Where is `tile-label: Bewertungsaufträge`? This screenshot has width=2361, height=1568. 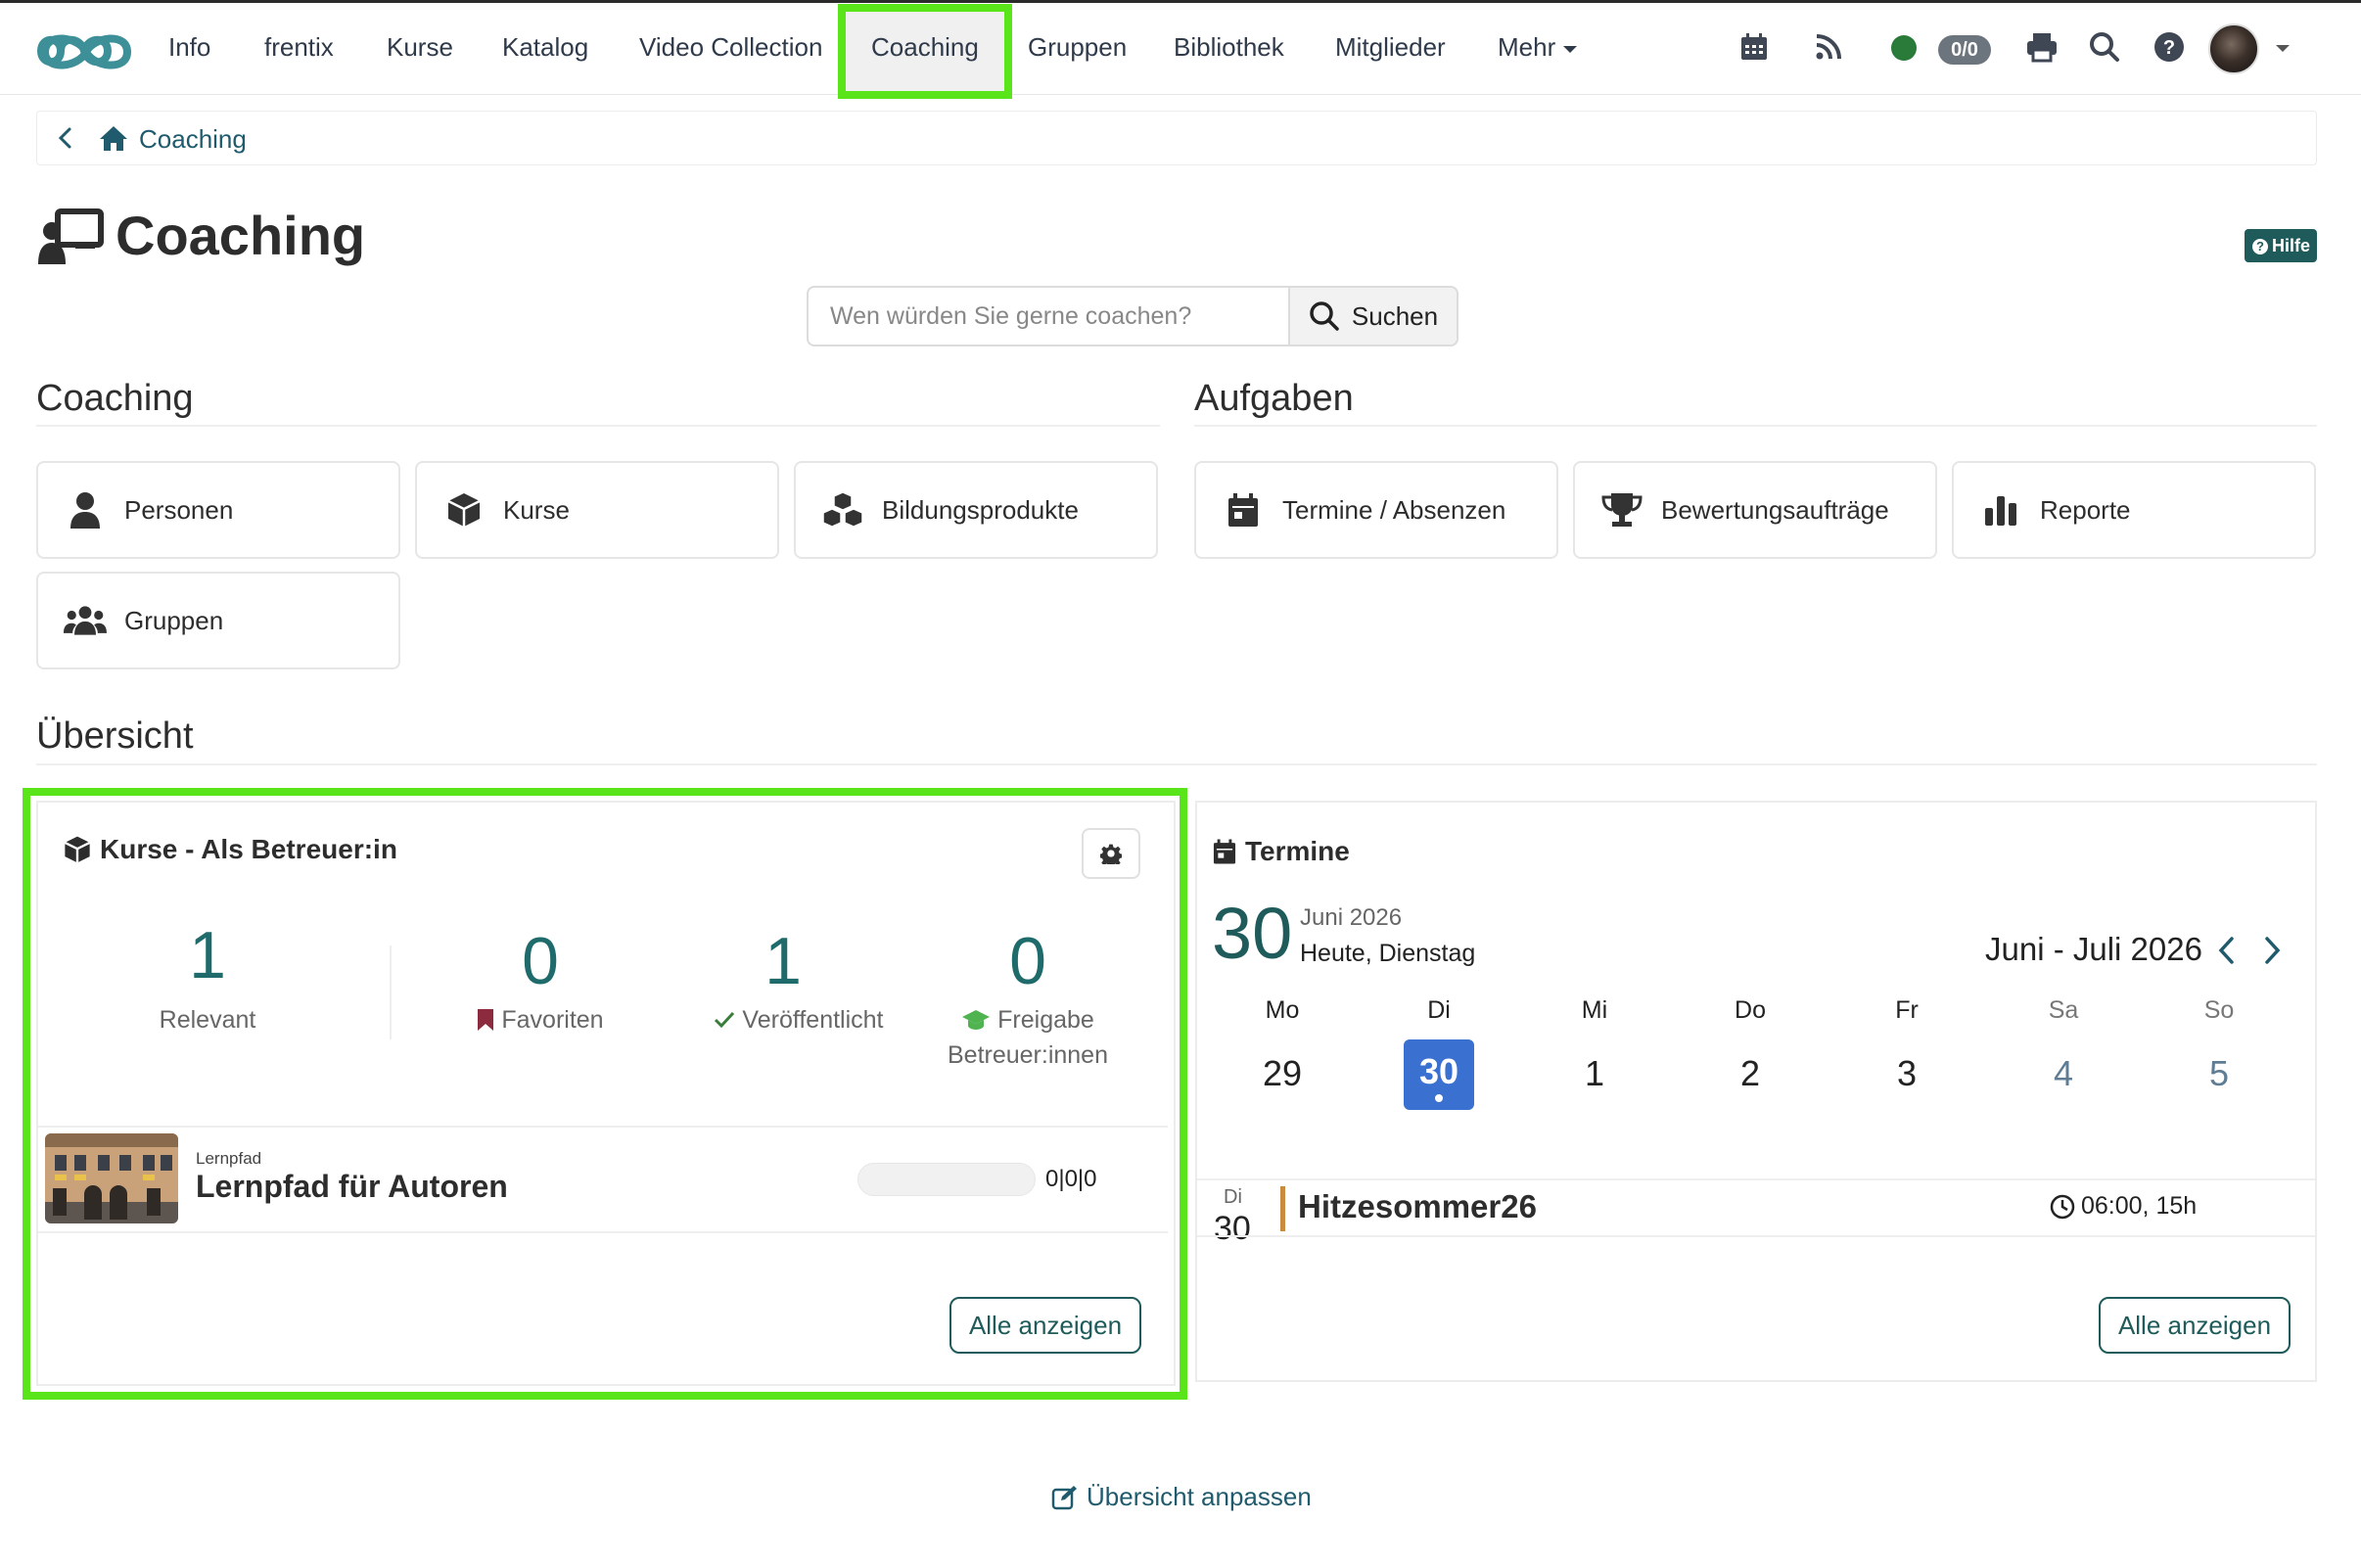
tile-label: Bewertungsaufträge is located at coordinates (1775, 509).